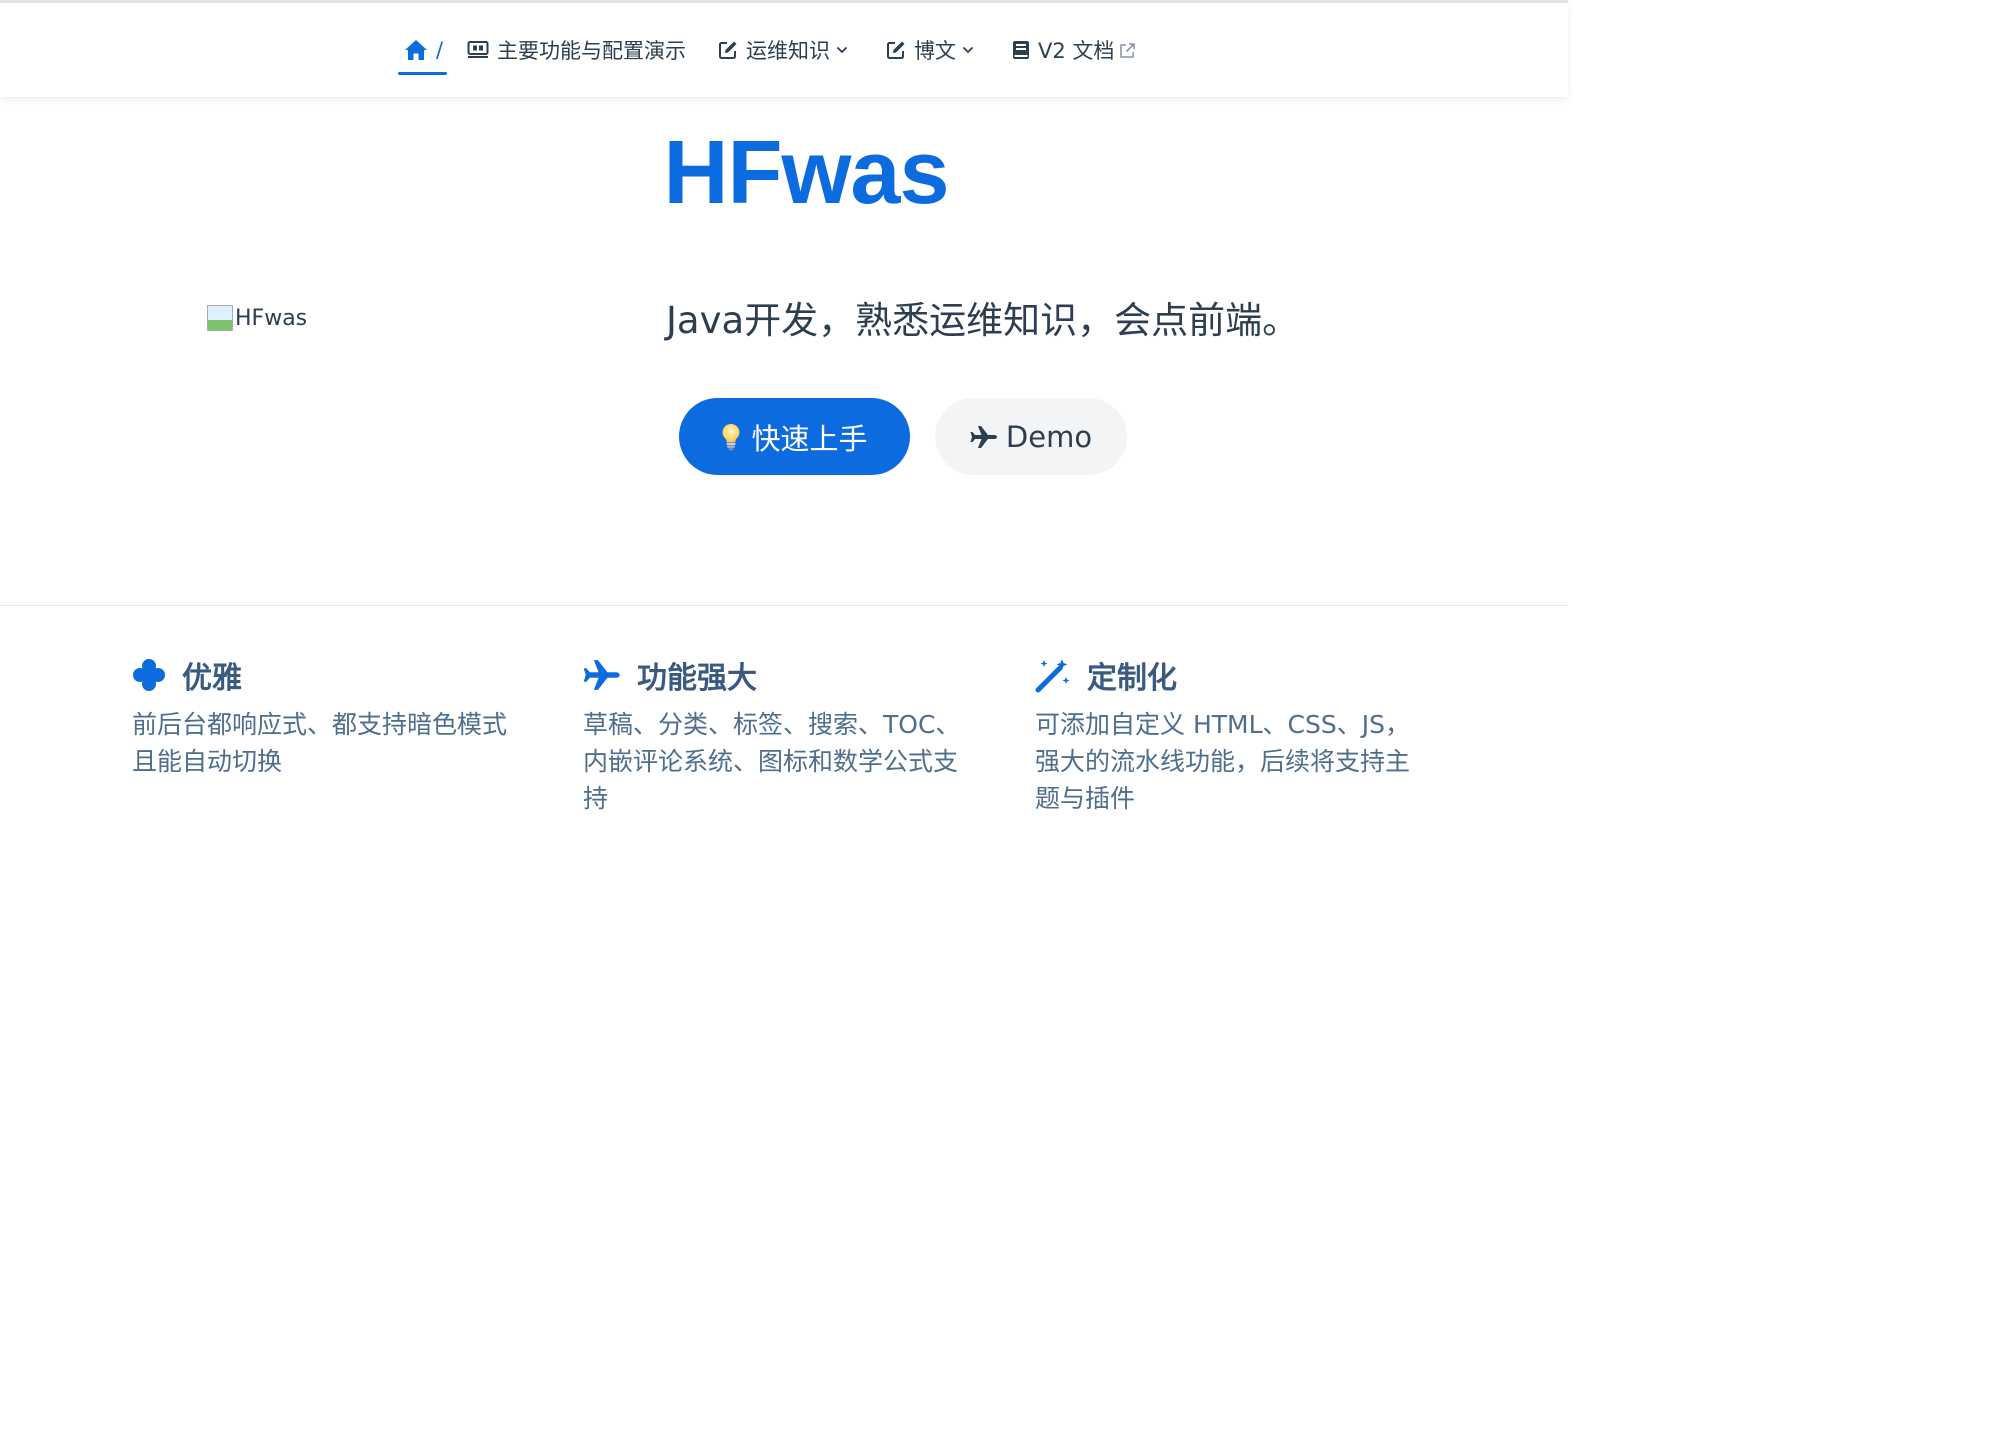 The width and height of the screenshot is (2012, 1436). I want to click on section-divider, so click(784, 605).